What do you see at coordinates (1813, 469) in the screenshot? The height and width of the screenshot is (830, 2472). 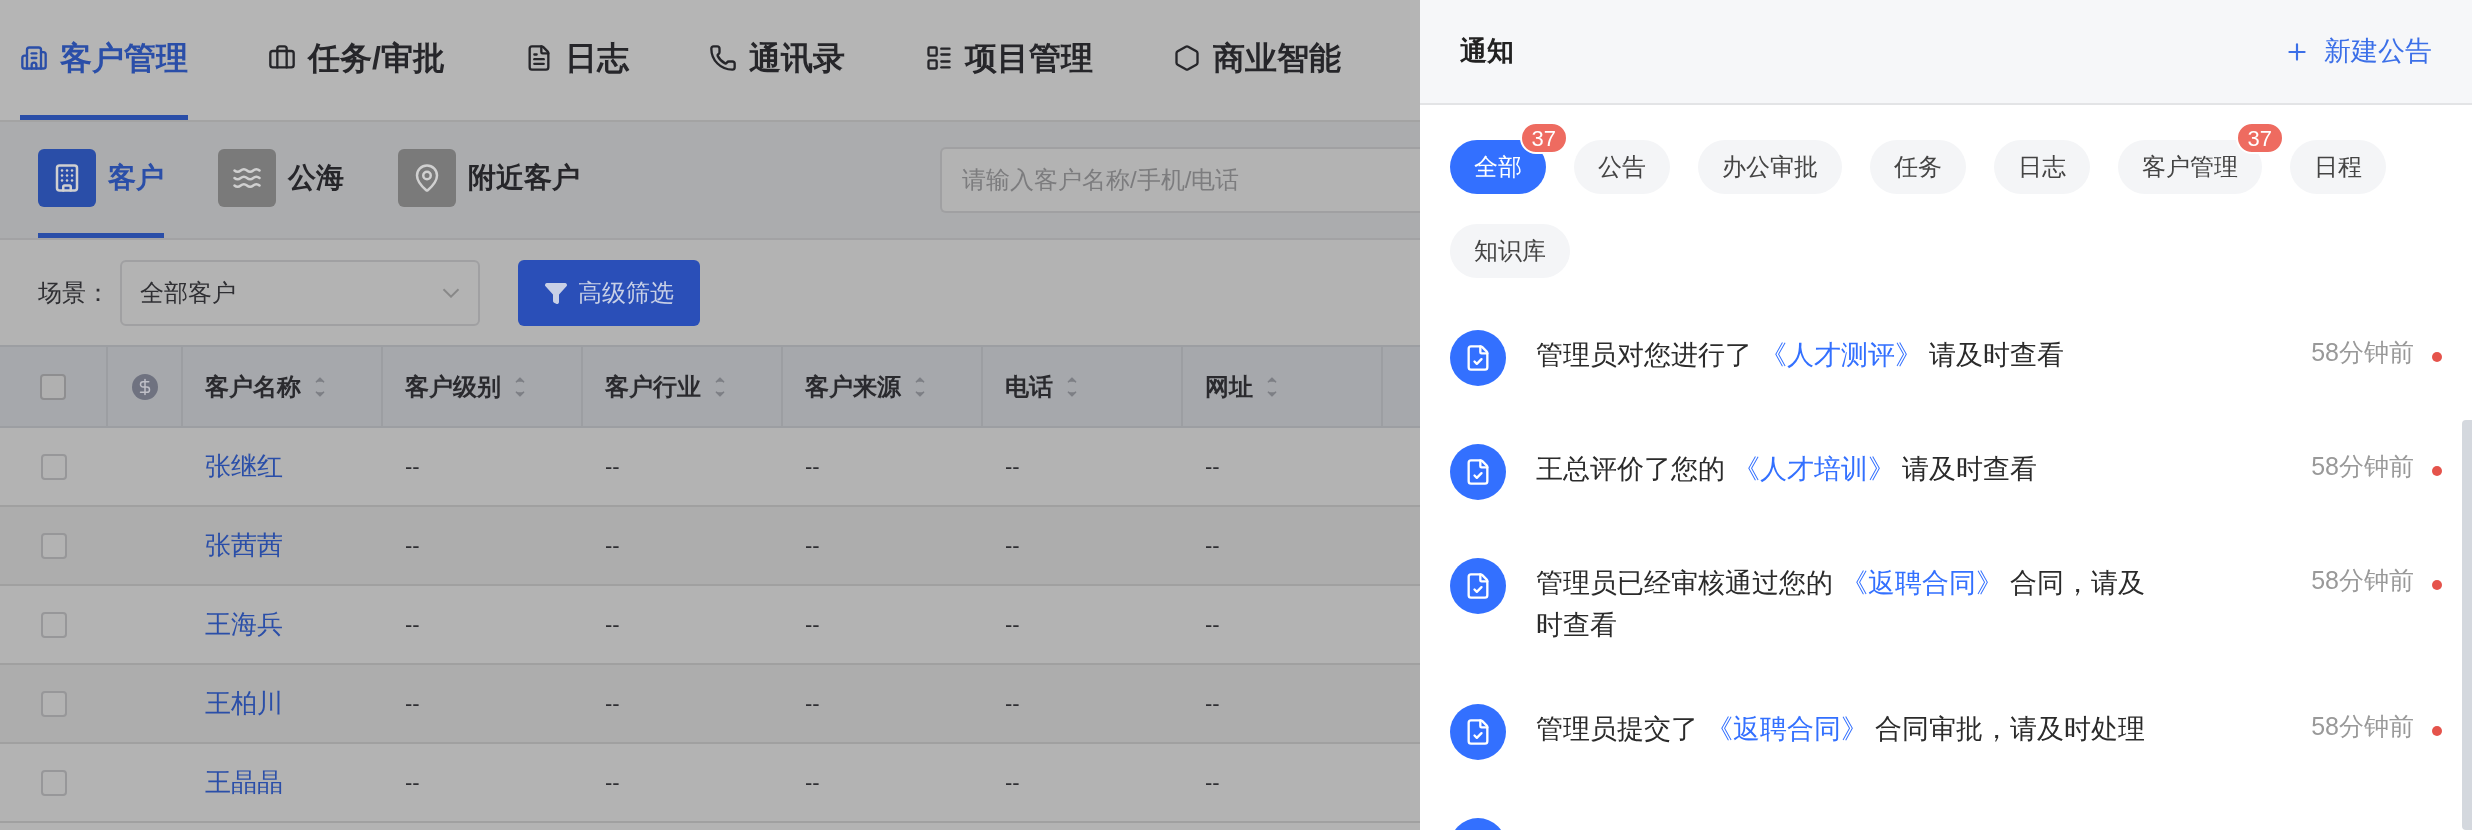 I see `document-link: 《人才培训》` at bounding box center [1813, 469].